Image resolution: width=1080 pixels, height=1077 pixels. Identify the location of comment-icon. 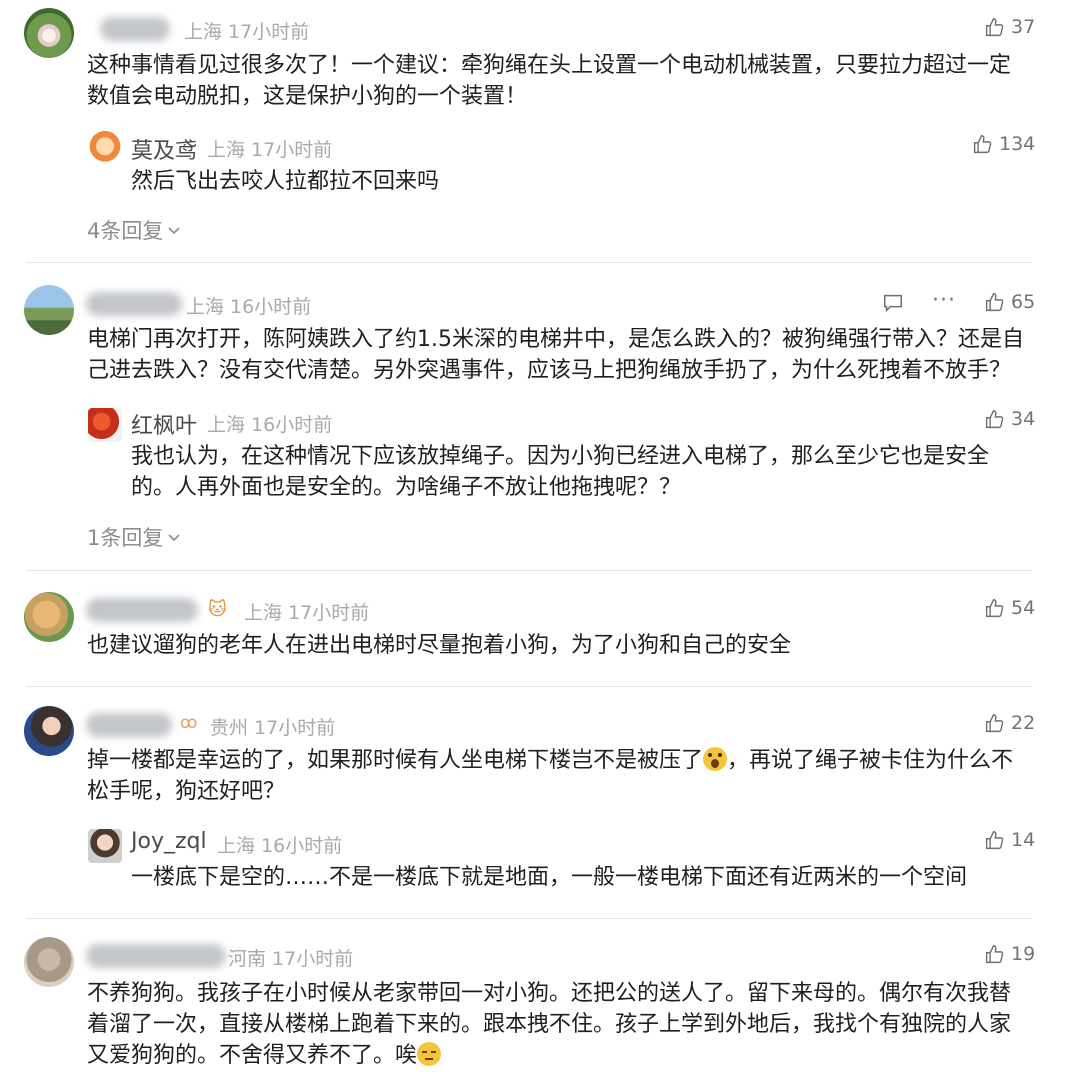
(893, 303).